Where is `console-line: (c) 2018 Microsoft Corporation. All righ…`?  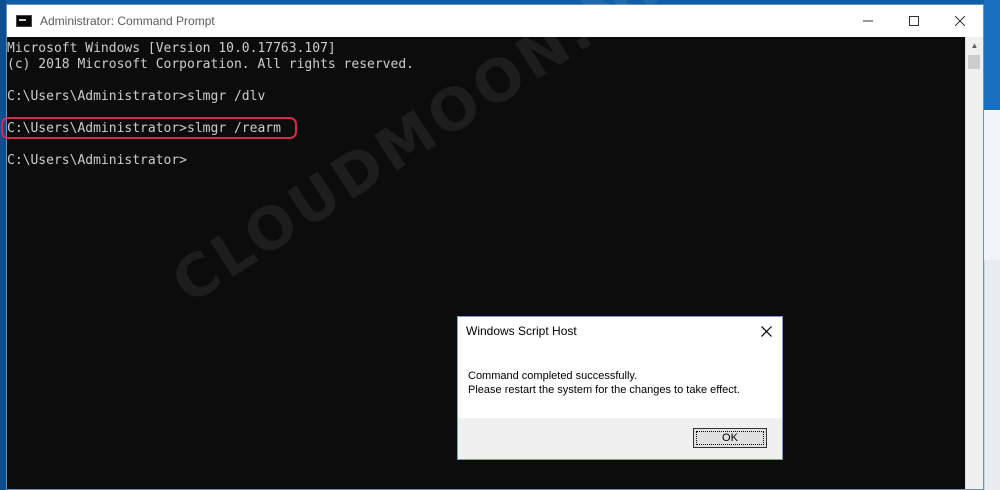
console-line: (c) 2018 Microsoft Corporation. All righ… is located at coordinates (210, 64).